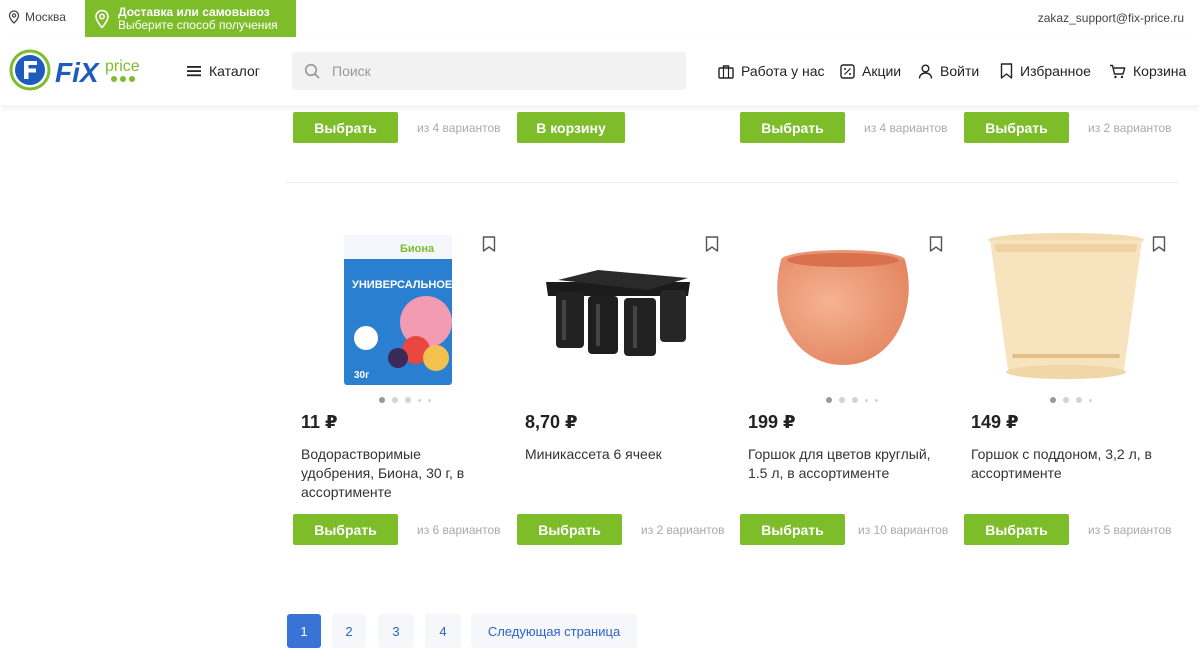  I want to click on nav-promo-label: Акции, so click(882, 71).